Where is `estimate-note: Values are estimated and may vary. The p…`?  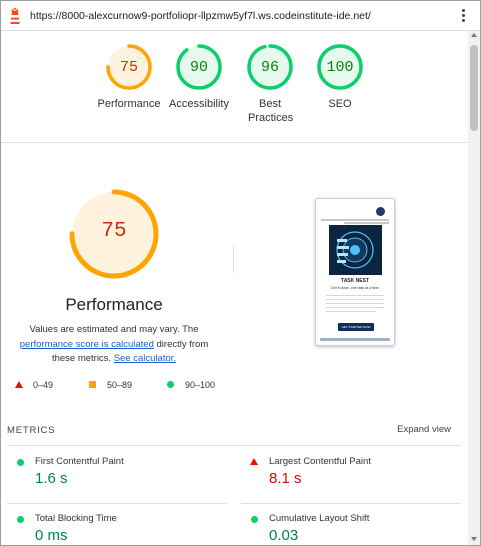 estimate-note: Values are estimated and may vary. The p… is located at coordinates (114, 345).